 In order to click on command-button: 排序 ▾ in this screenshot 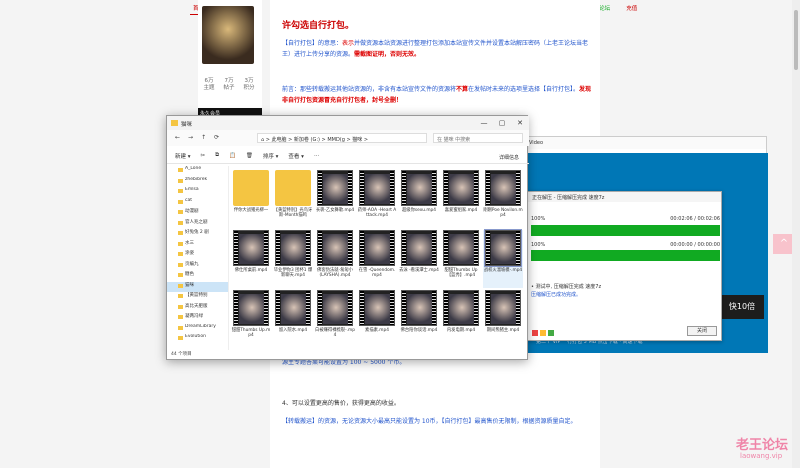, I will do `click(271, 156)`.